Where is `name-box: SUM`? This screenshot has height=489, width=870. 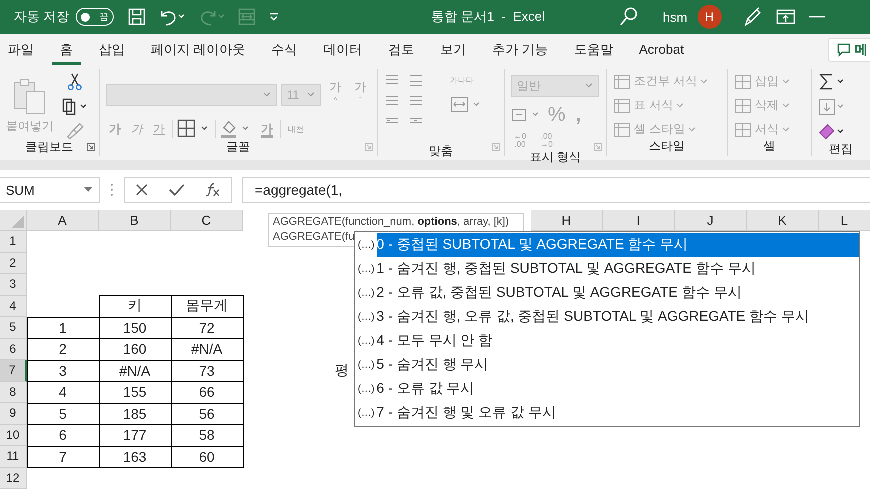 name-box: SUM is located at coordinates (50, 190).